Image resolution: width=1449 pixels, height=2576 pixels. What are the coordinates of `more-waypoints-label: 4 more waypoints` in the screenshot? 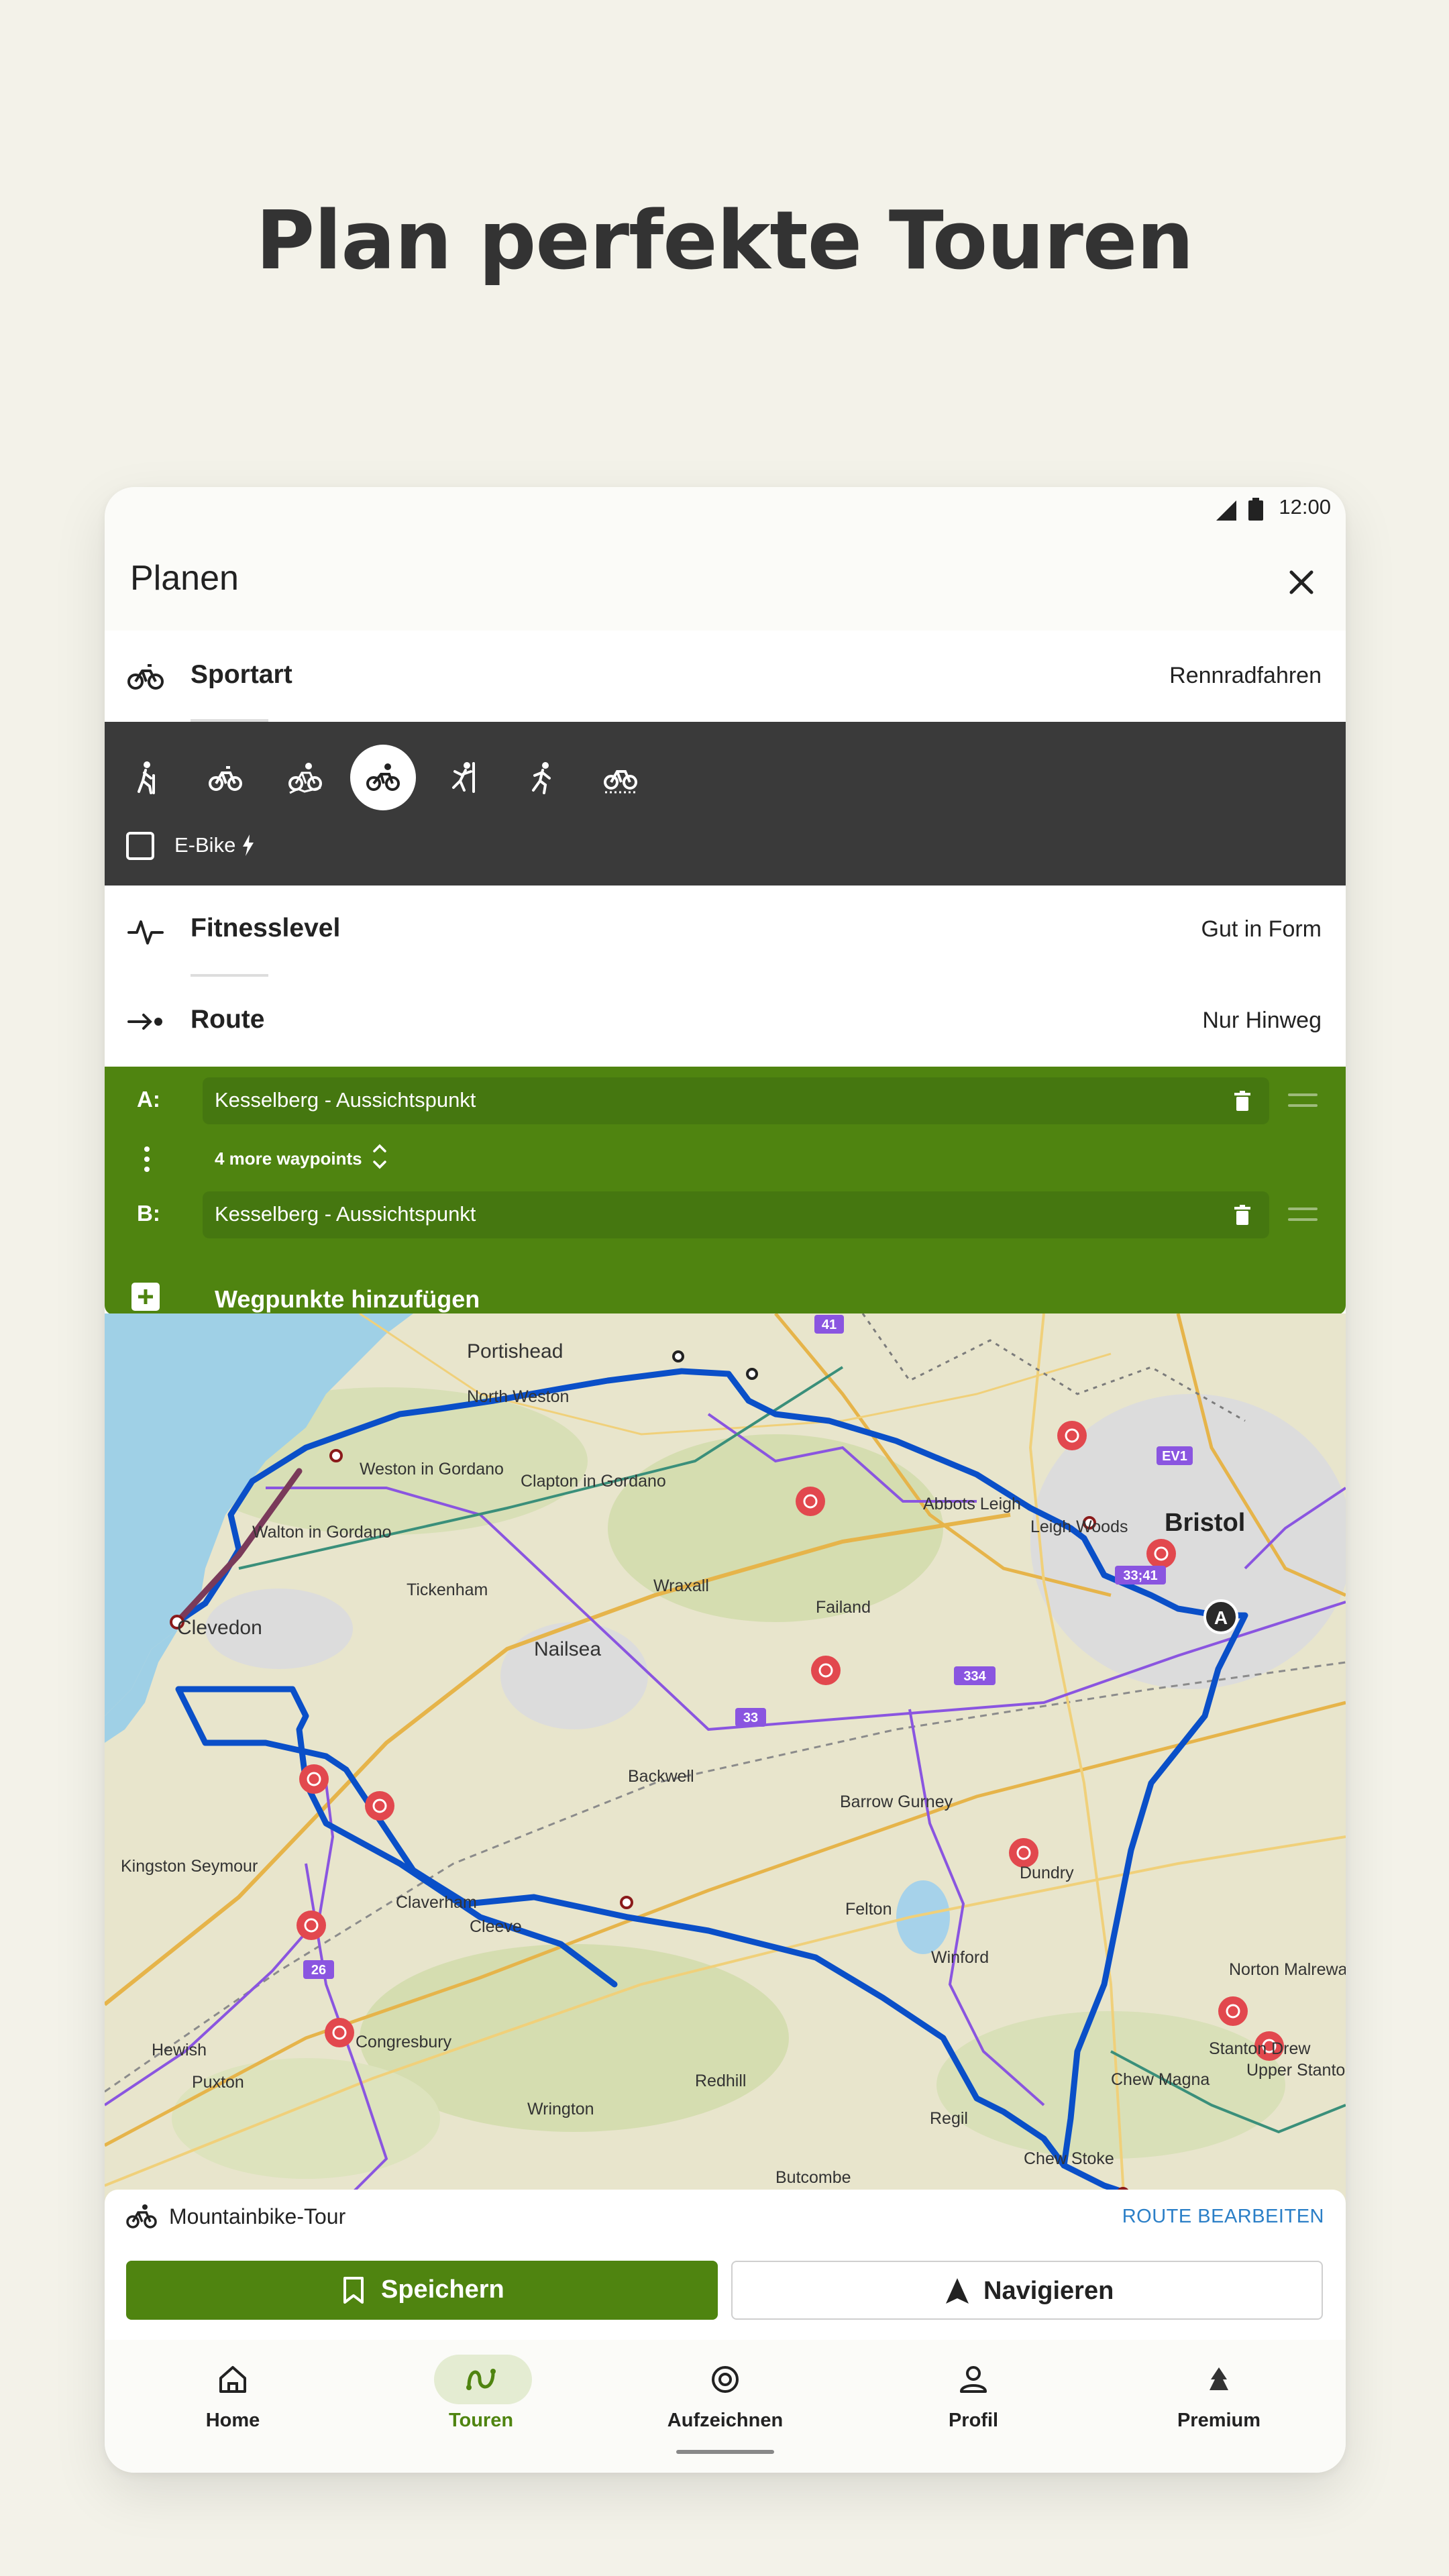 It's located at (288, 1158).